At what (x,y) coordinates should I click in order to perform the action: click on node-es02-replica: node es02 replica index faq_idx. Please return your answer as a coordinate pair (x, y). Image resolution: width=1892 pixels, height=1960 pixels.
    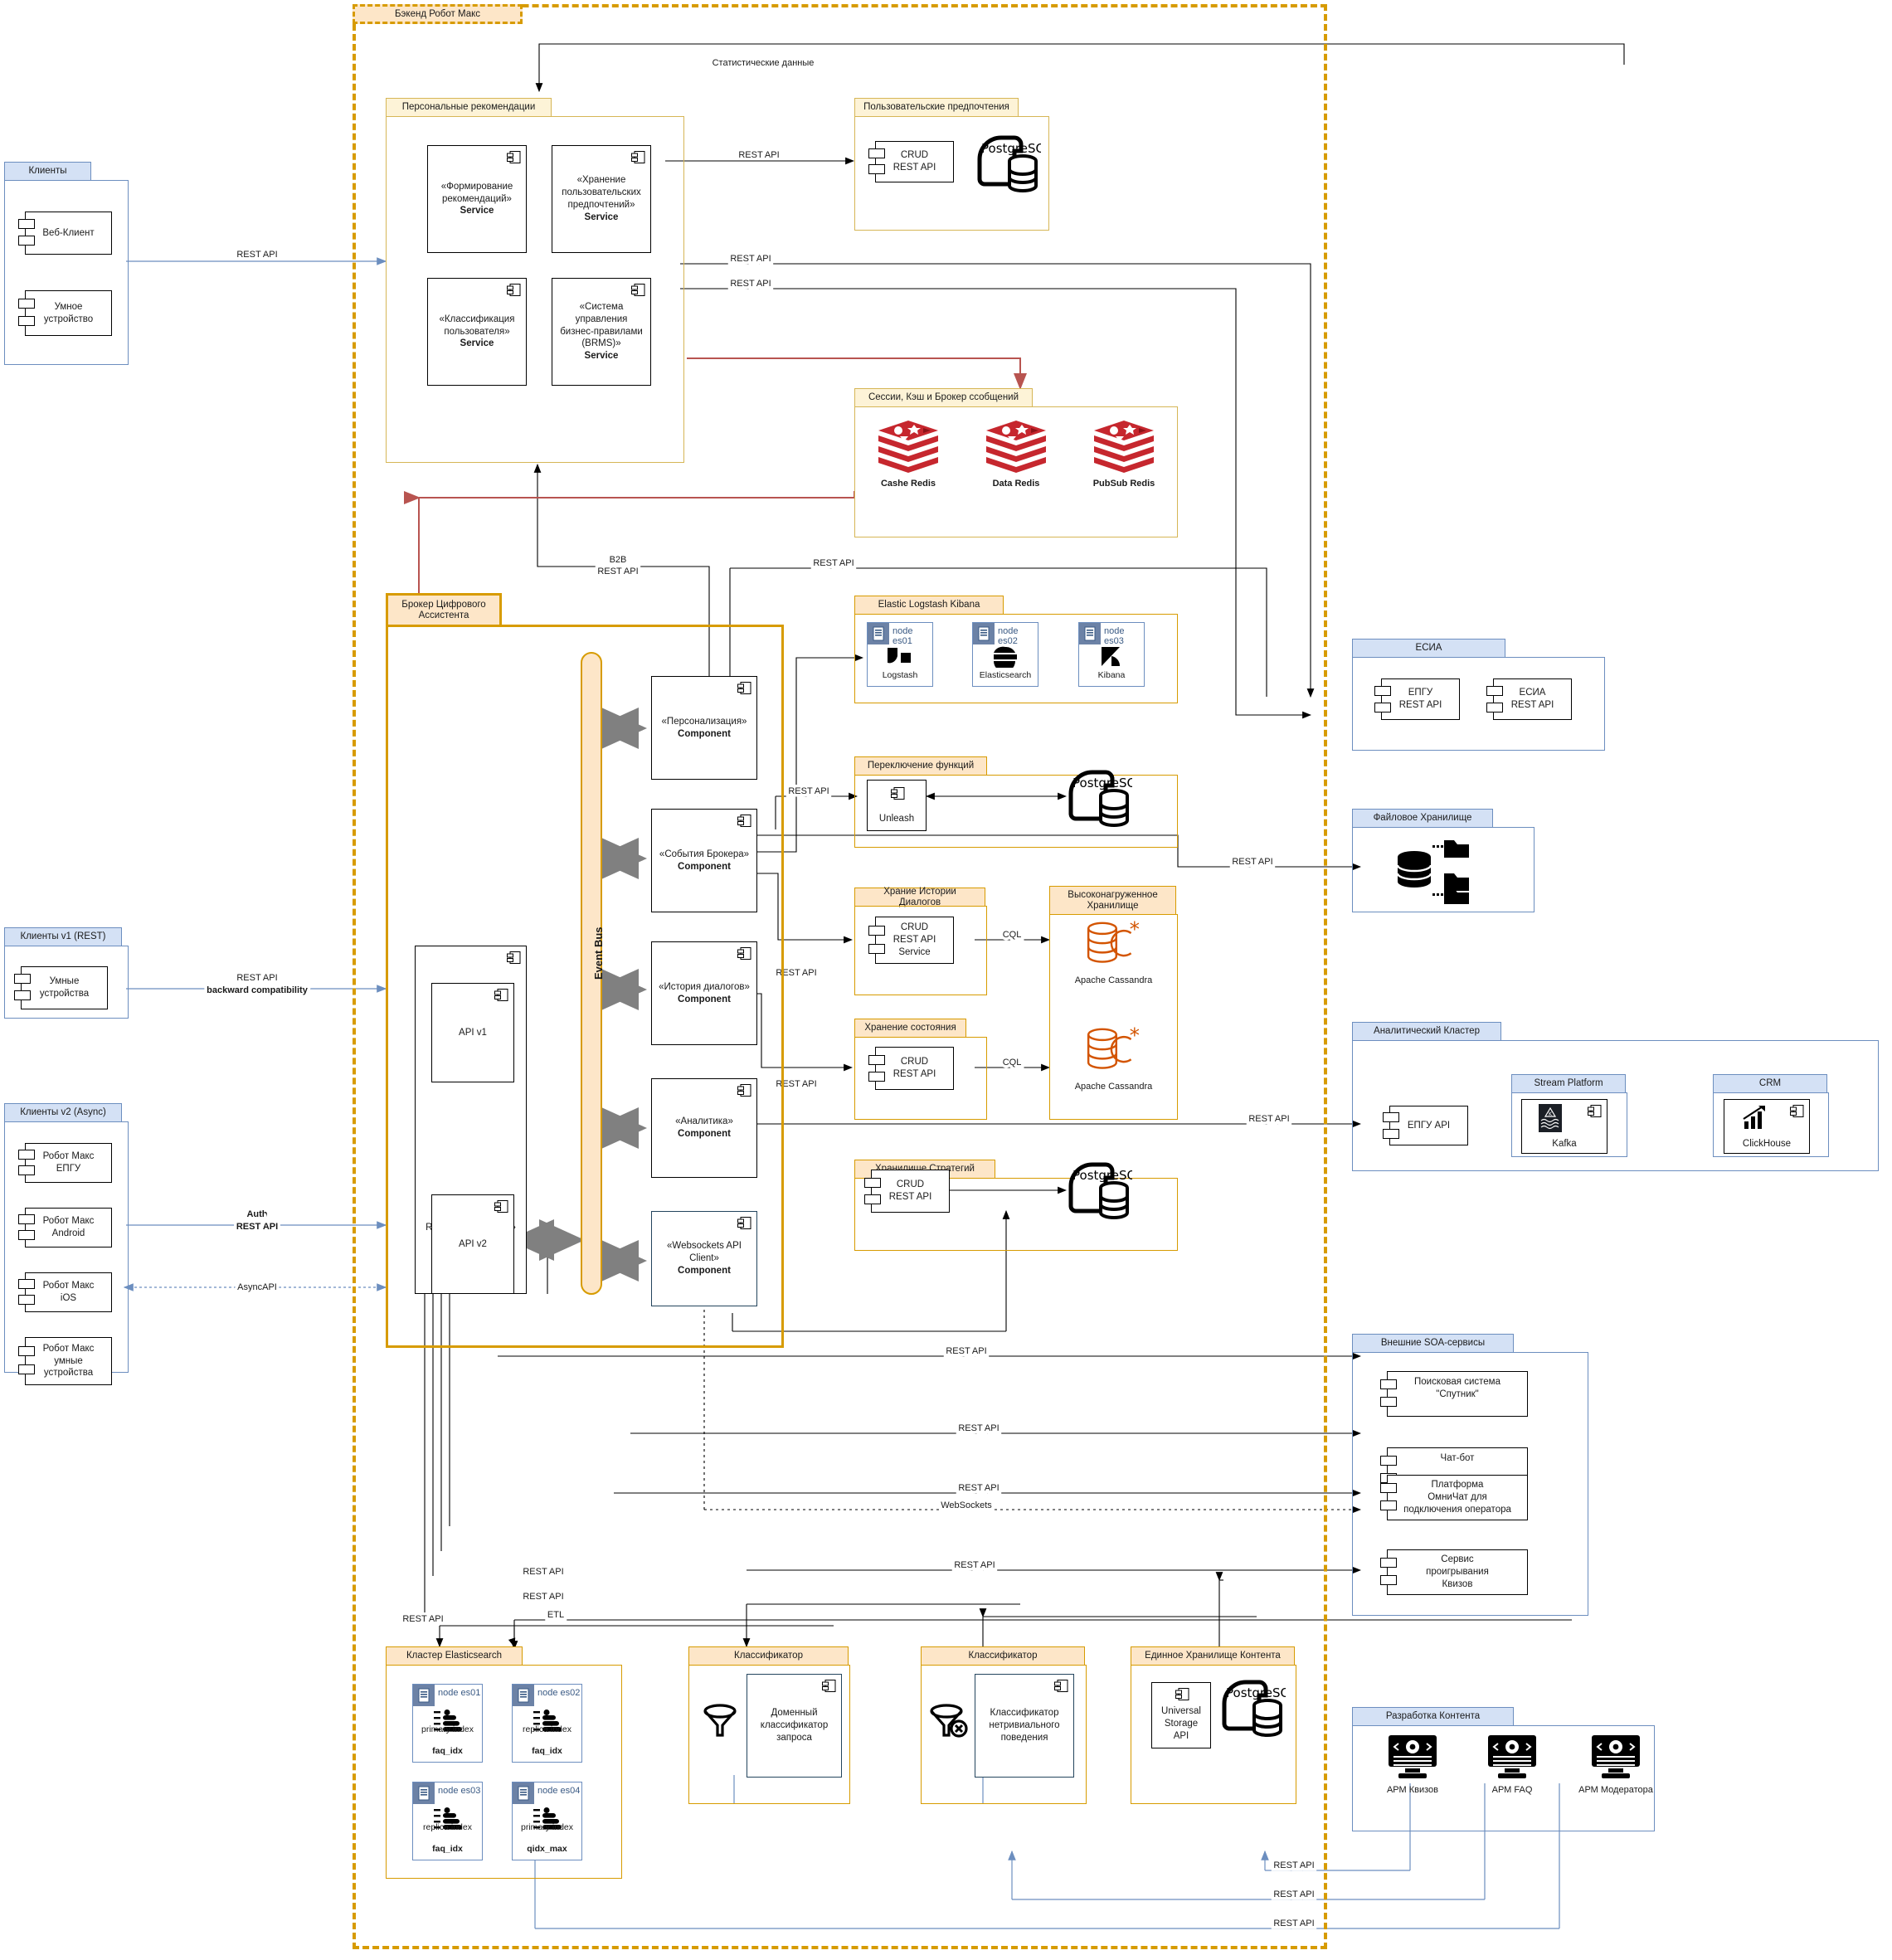
    Looking at the image, I should click on (547, 1723).